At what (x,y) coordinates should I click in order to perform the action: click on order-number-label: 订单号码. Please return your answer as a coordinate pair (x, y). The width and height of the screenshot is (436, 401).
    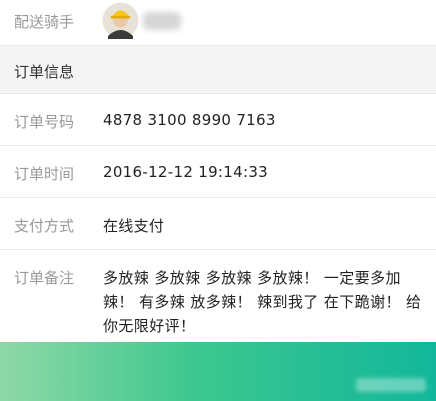
    Looking at the image, I should click on (44, 122).